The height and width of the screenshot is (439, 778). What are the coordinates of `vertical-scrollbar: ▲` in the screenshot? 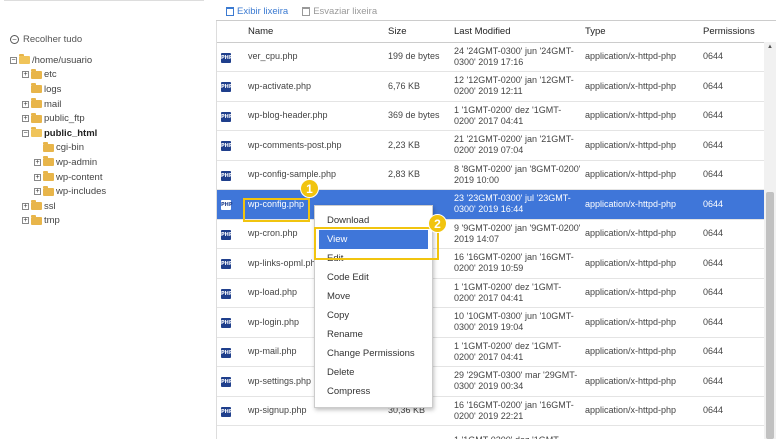 It's located at (770, 240).